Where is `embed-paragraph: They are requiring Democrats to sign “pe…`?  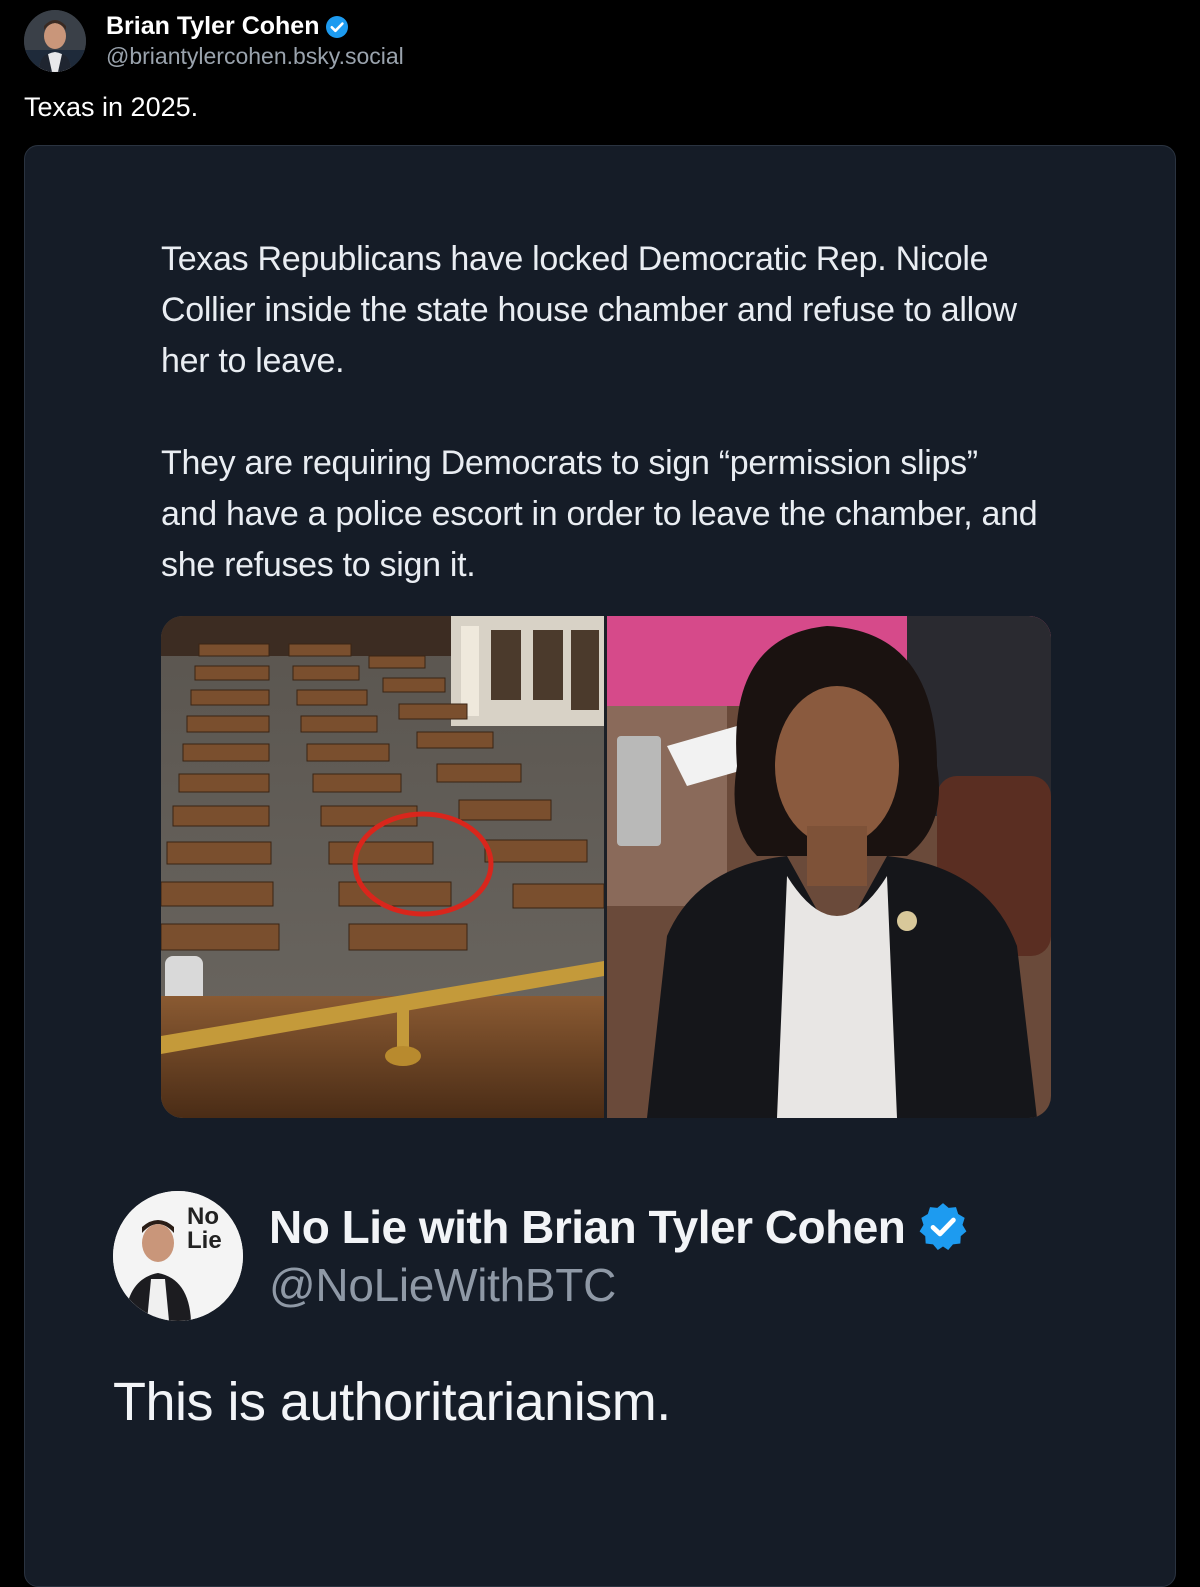 embed-paragraph: They are requiring Democrats to sign “pe… is located at coordinates (599, 514).